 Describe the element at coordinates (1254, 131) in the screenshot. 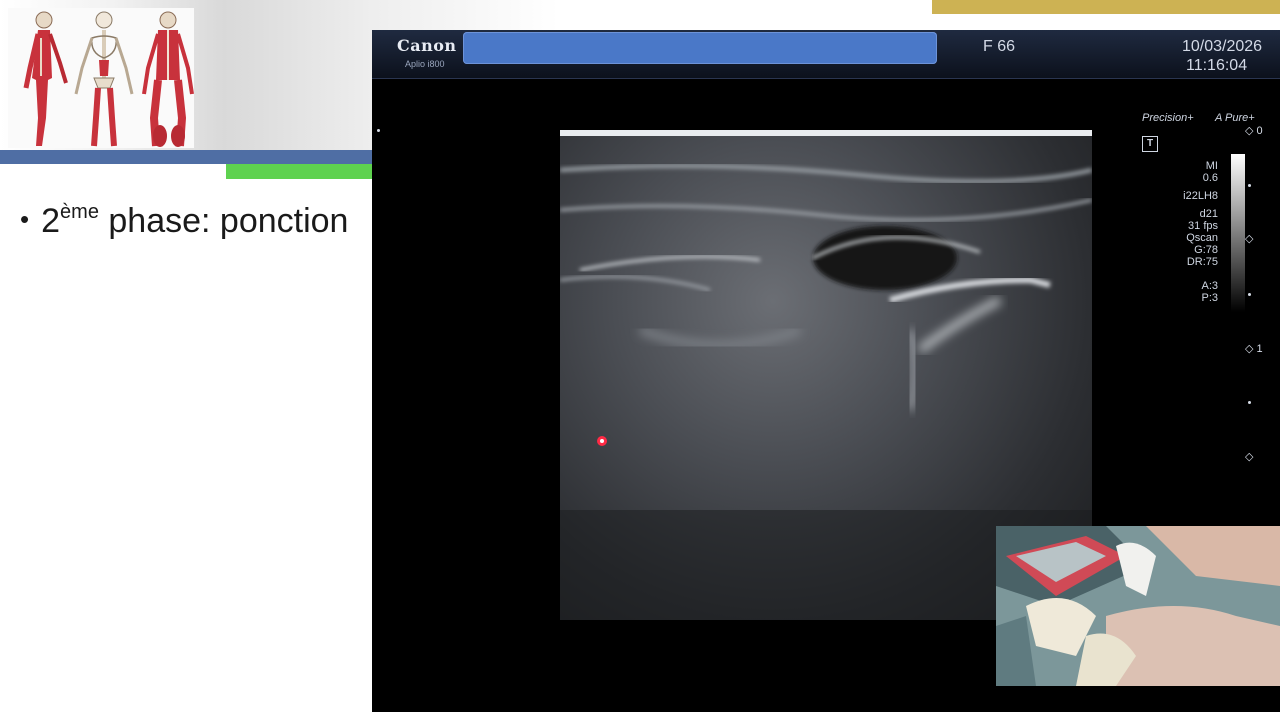

I see `depth-scale-0: ◇ 0` at that location.